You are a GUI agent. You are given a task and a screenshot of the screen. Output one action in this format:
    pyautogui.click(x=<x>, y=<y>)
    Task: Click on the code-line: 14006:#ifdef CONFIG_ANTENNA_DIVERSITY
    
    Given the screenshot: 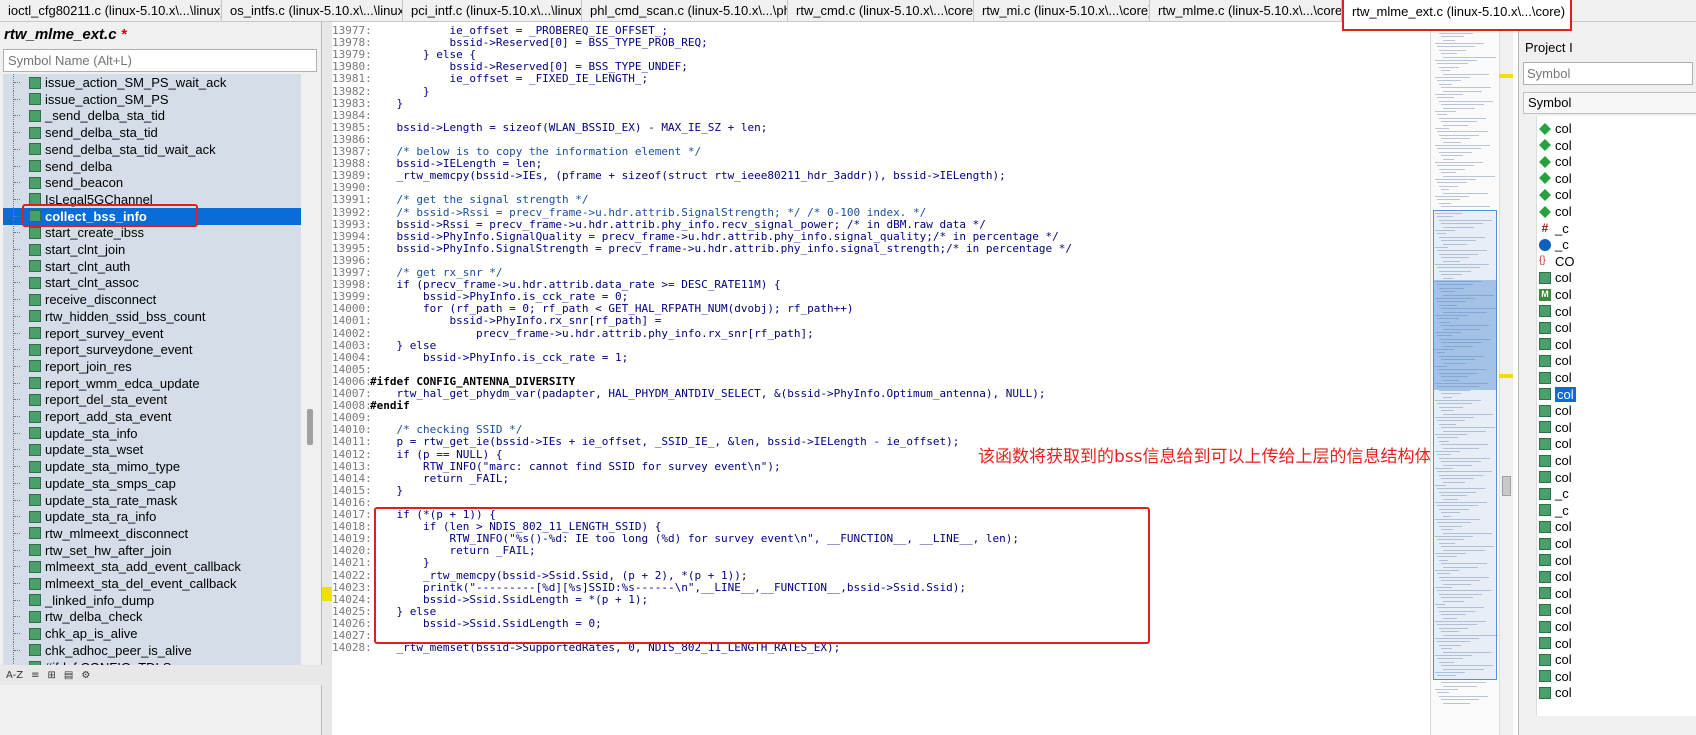 What is the action you would take?
    pyautogui.click(x=881, y=381)
    